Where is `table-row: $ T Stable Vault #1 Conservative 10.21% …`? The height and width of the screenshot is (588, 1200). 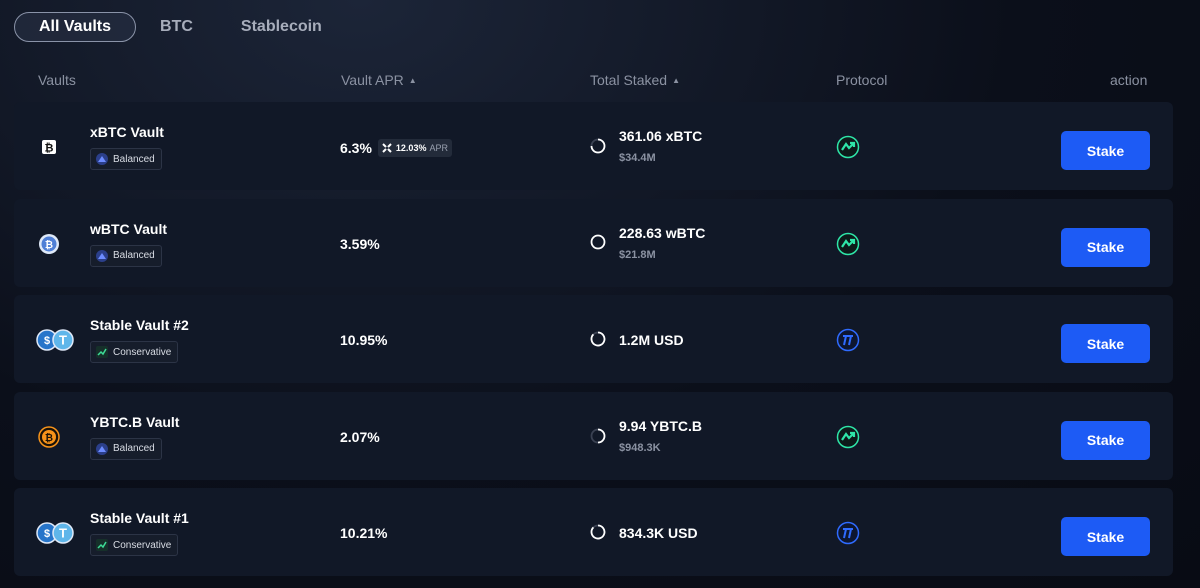
table-row: $ T Stable Vault #1 Conservative 10.21% … is located at coordinates (593, 532).